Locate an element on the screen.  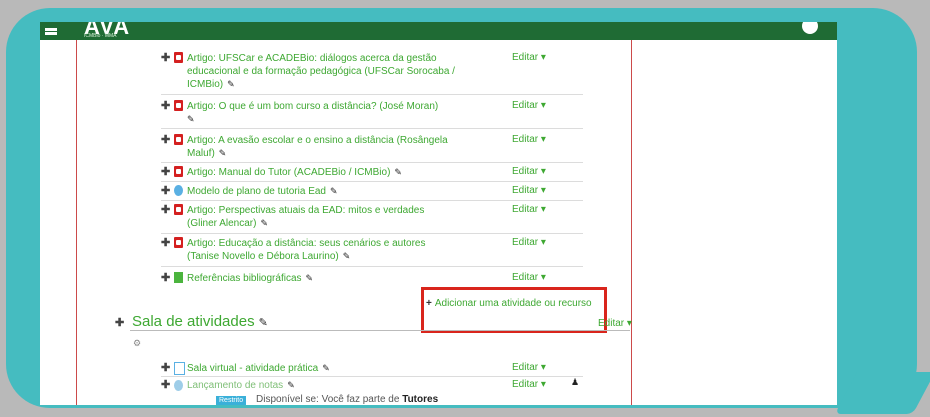
activity-link: Modelo de plano de tutoria Ead ✎ is located at coordinates (337, 191).